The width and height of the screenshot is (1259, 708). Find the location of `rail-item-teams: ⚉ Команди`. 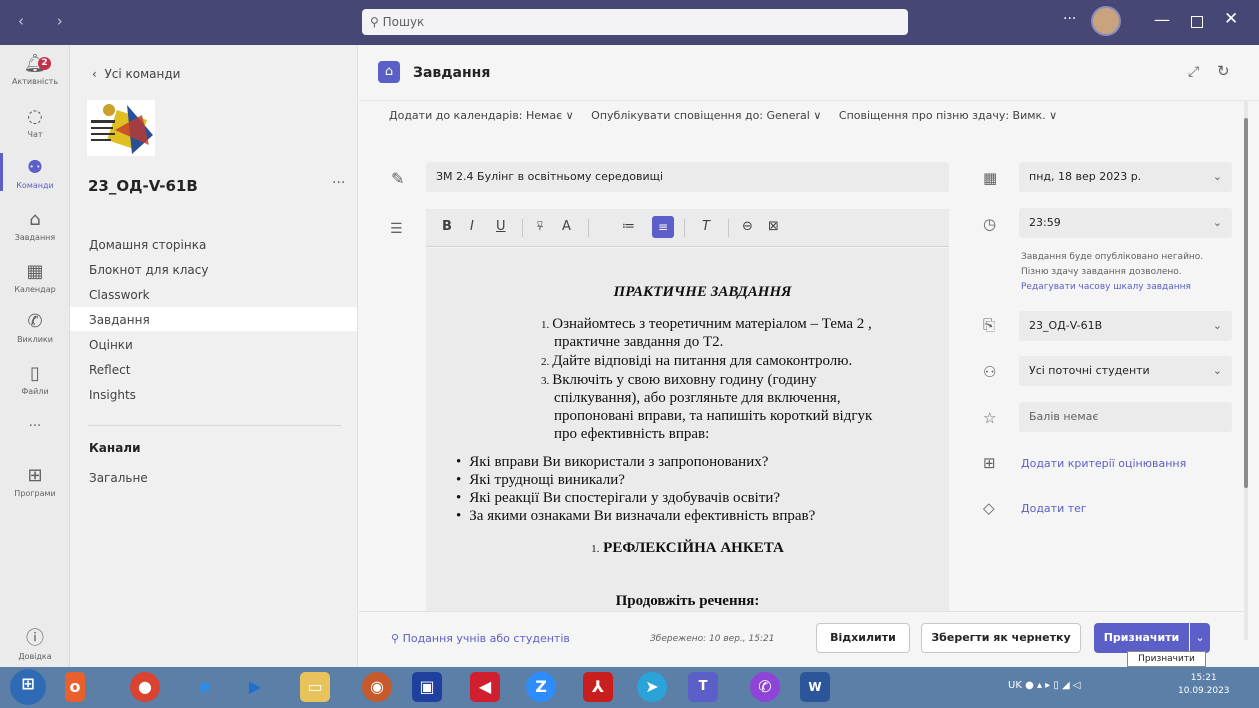

rail-item-teams: ⚉ Команди is located at coordinates (35, 173).